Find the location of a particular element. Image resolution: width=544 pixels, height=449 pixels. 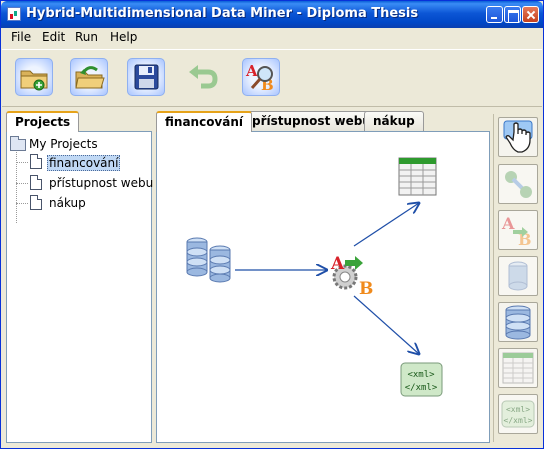

table-tool-button is located at coordinates (518, 368).